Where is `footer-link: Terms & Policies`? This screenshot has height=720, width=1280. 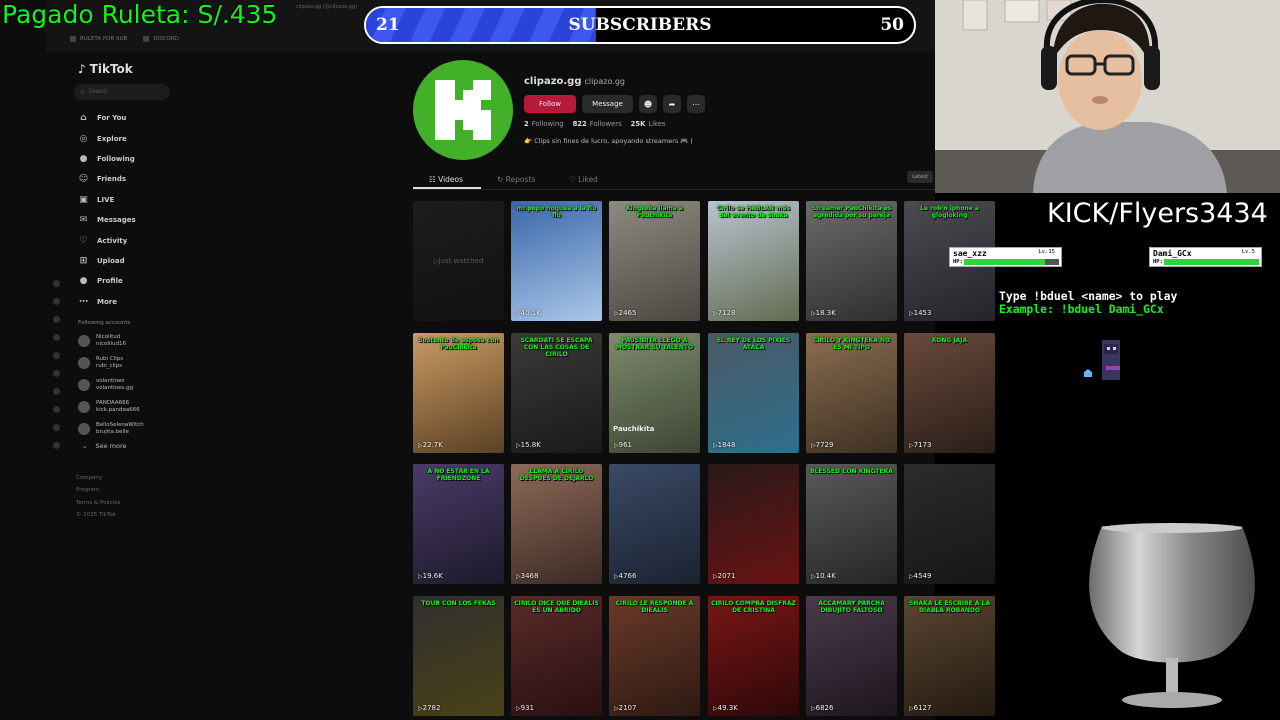
footer-link: Terms & Policies is located at coordinates (128, 503).